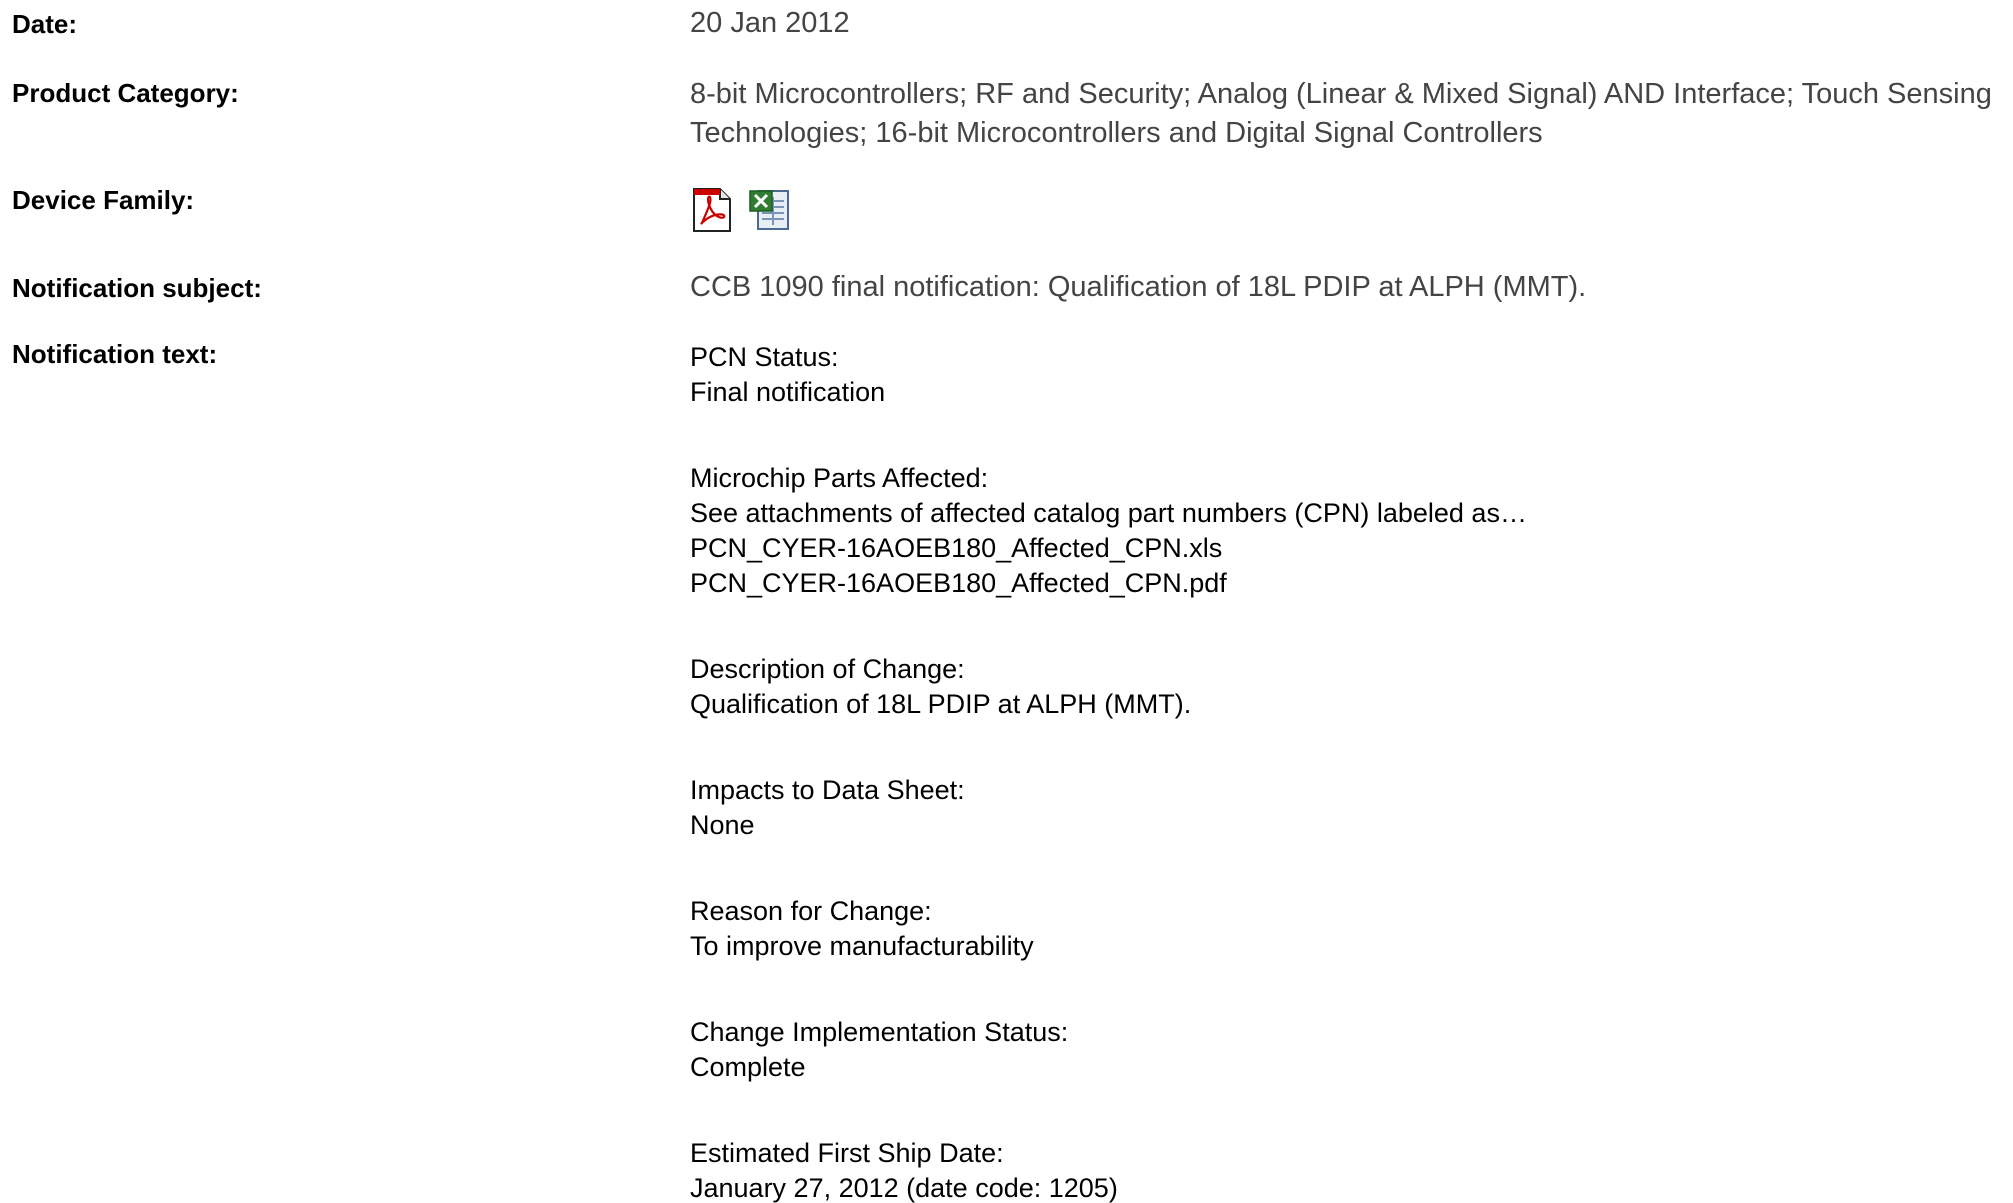  What do you see at coordinates (1350, 1050) in the screenshot?
I see `implementation-status-section: Change Implementation Status: Complete` at bounding box center [1350, 1050].